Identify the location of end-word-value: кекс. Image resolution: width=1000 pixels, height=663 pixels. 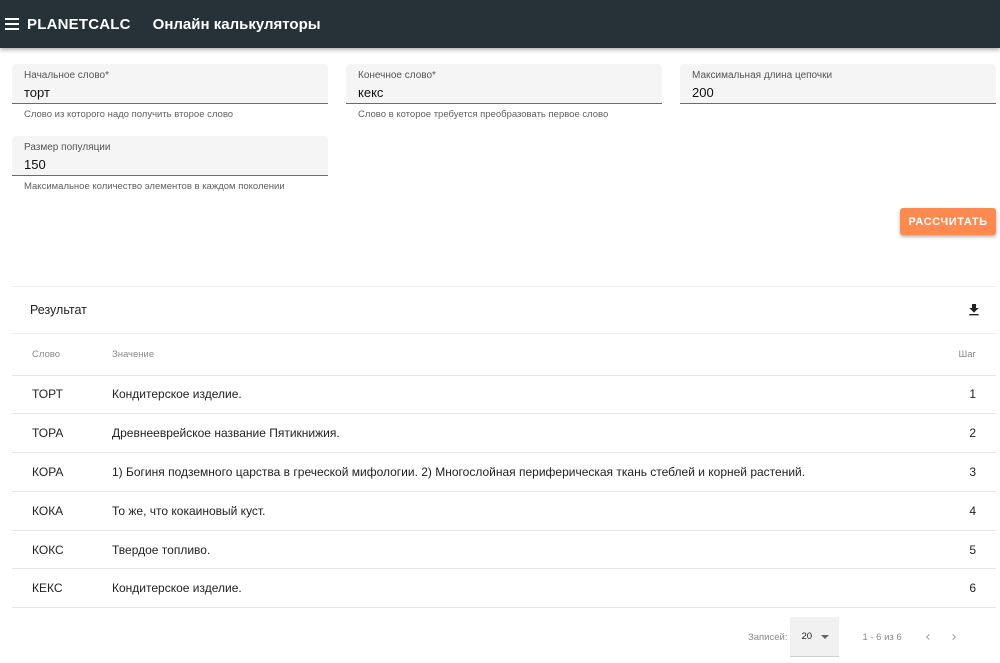
(504, 93).